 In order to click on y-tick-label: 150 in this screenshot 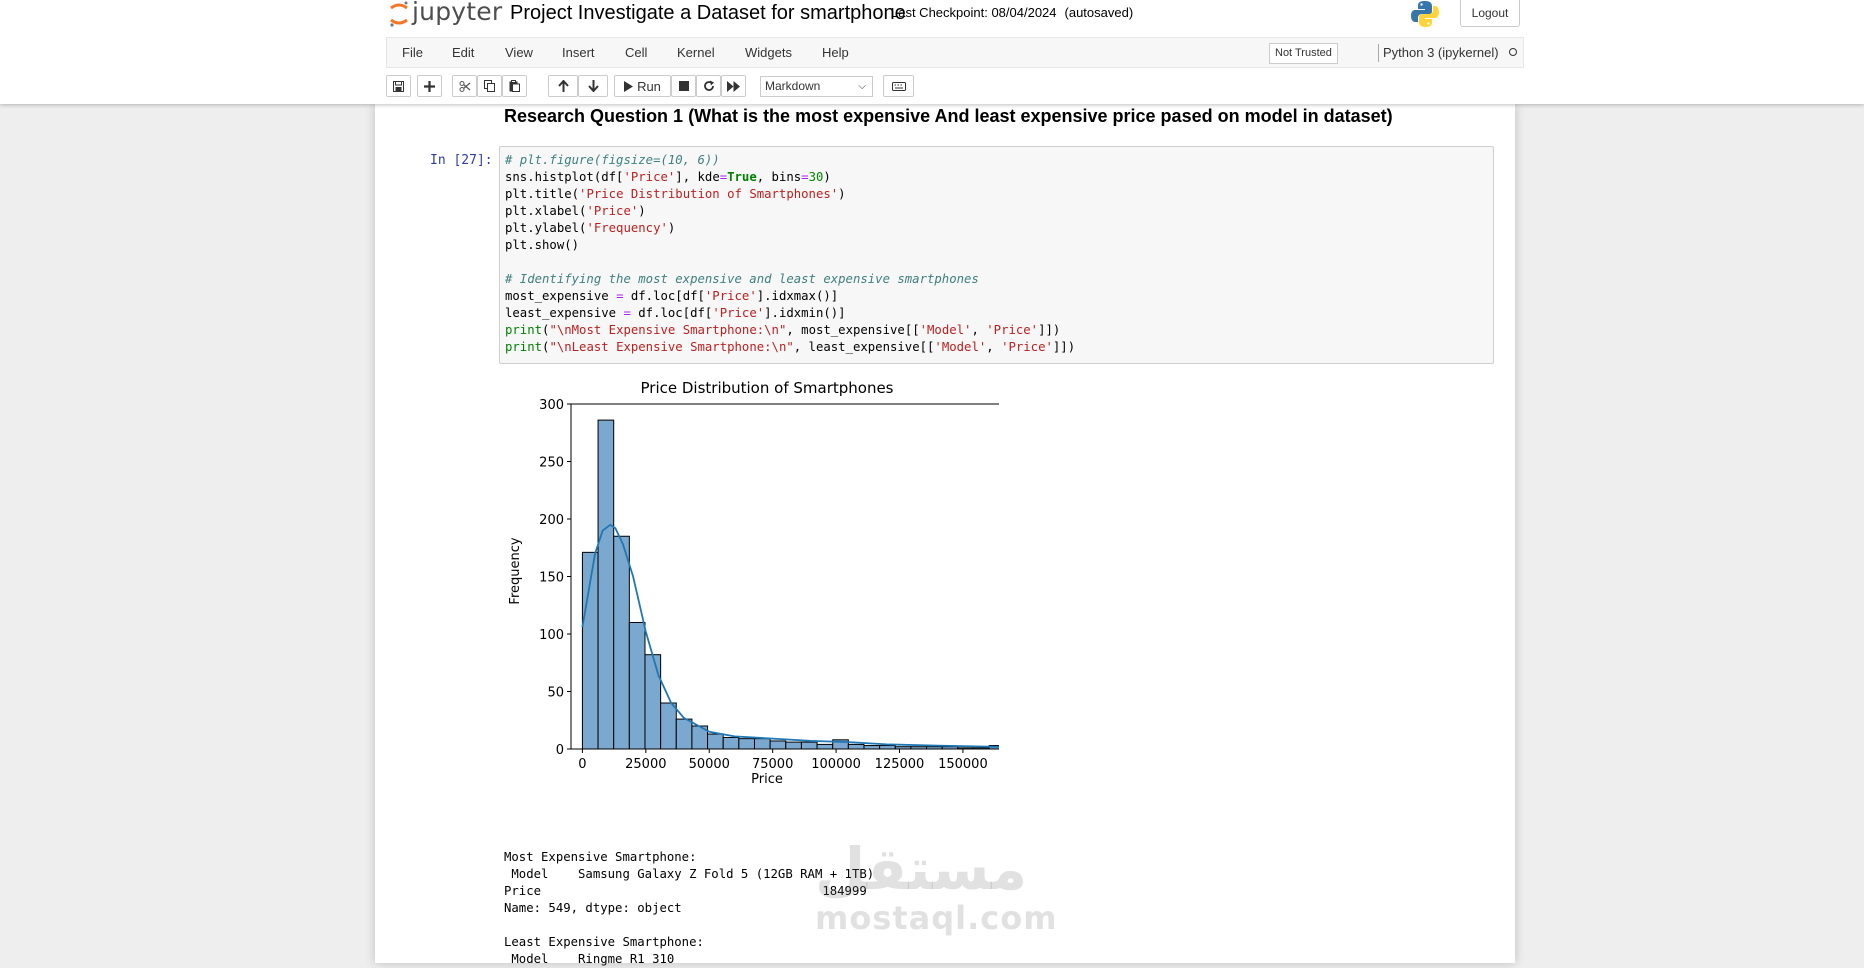, I will do `click(551, 578)`.